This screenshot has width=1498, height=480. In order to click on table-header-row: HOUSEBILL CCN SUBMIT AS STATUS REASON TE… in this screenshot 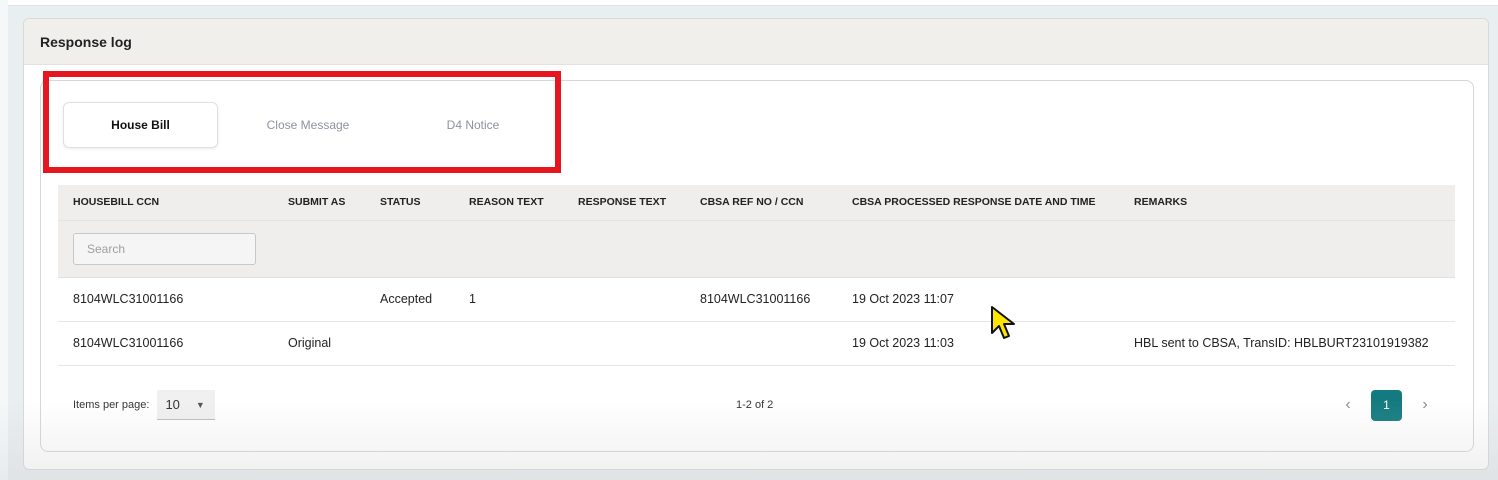, I will do `click(756, 203)`.